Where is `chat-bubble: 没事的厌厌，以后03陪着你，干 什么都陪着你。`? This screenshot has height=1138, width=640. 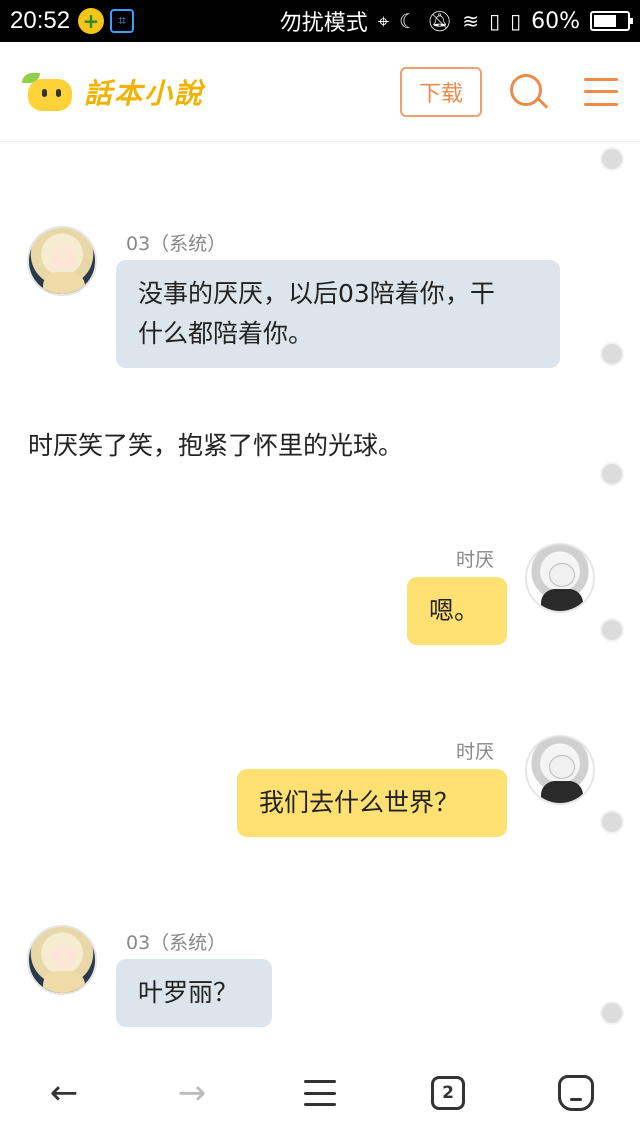
chat-bubble: 没事的厌厌，以后03陪着你，干 什么都陪着你。 is located at coordinates (338, 314).